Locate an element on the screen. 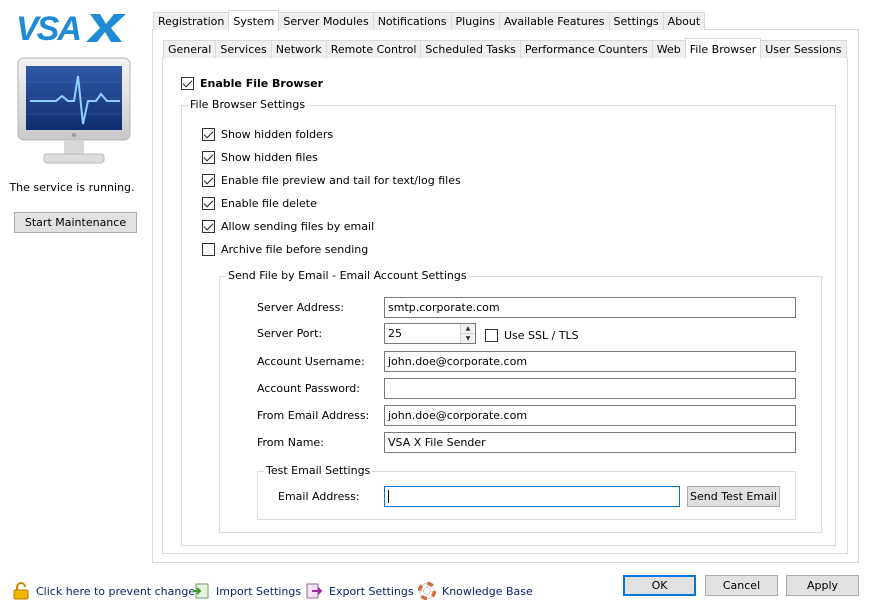  server-port-stepper: 25 ▲ ▼ is located at coordinates (430, 333).